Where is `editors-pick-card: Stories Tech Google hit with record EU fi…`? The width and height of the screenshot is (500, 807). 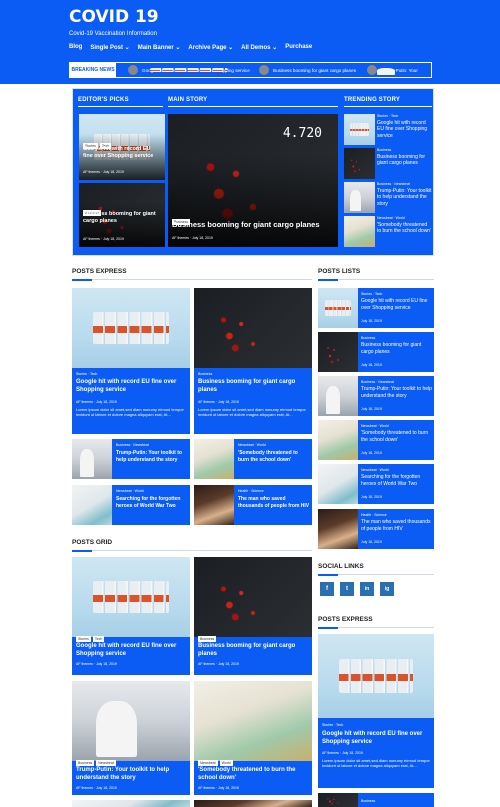 editors-pick-card: Stories Tech Google hit with record EU fi… is located at coordinates (122, 147).